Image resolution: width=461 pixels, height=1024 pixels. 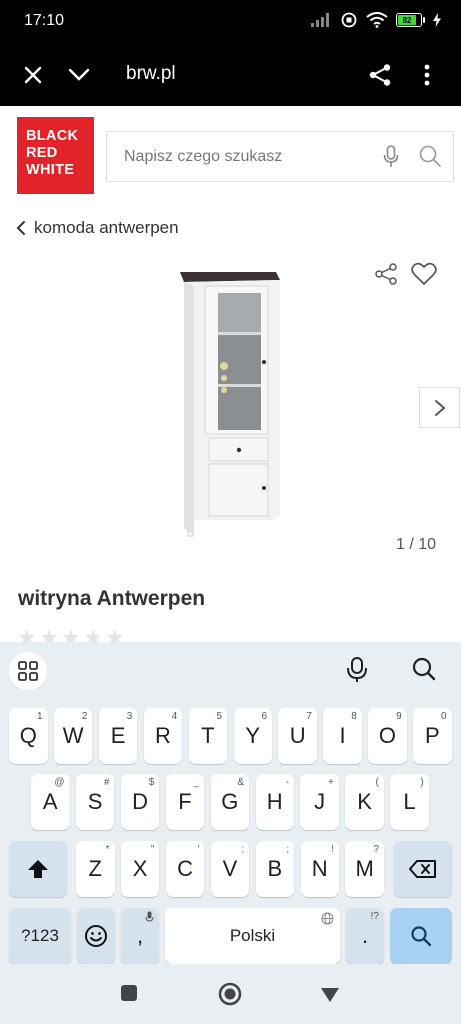 I want to click on breadcrumb-label: komoda antwerpen, so click(x=106, y=227).